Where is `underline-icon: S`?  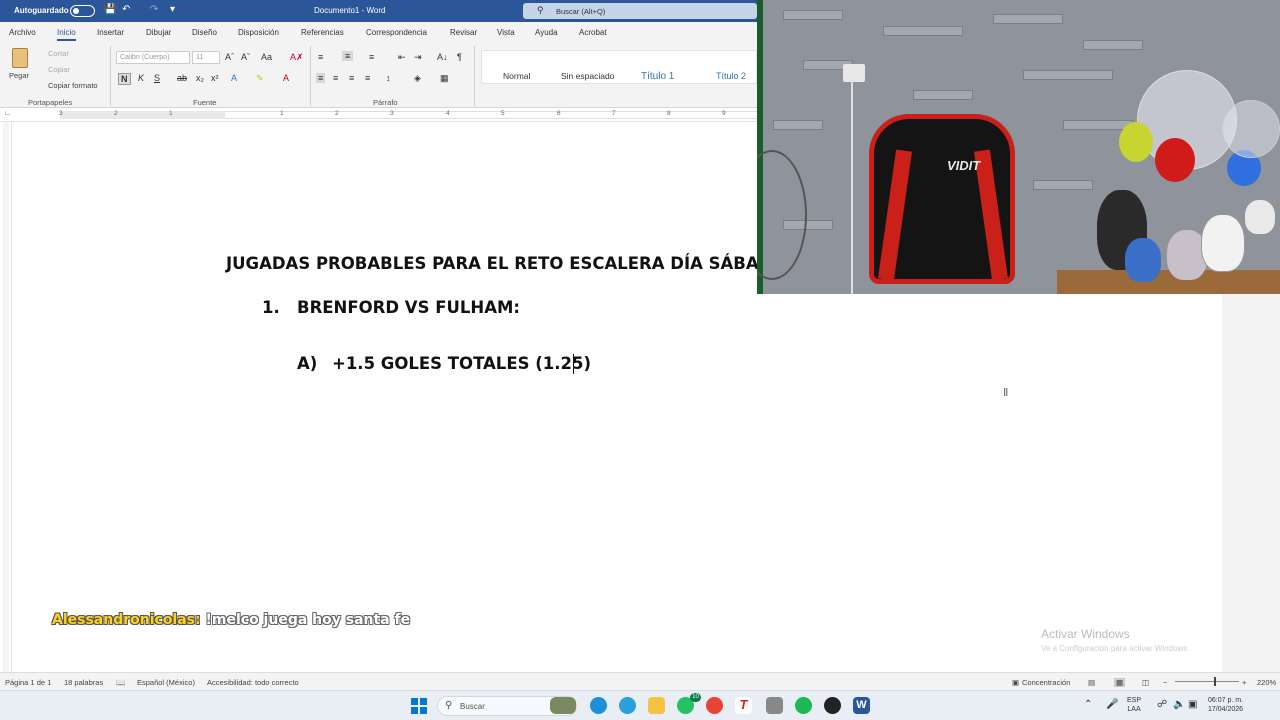
underline-icon: S is located at coordinates (157, 78).